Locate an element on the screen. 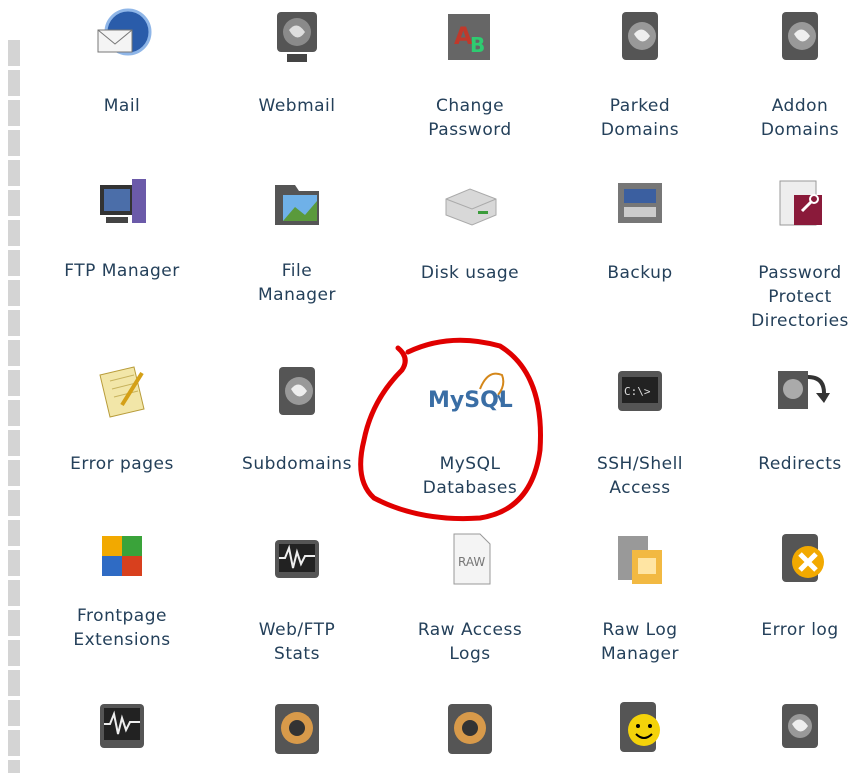  cpanel-item-smiley is located at coordinates (640, 731).